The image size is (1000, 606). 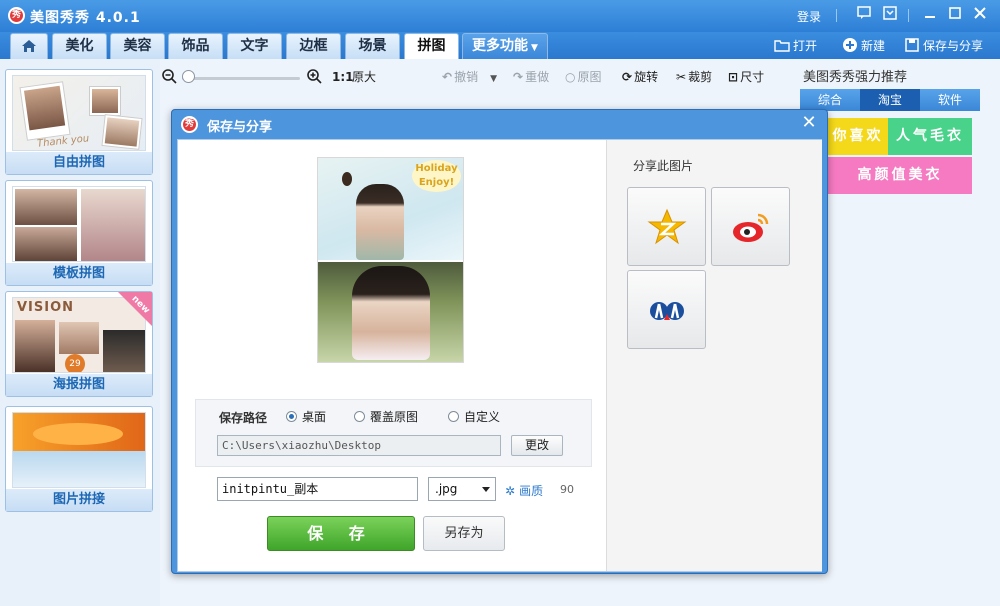 What do you see at coordinates (79, 385) in the screenshot?
I see `poster-collage-label: 海报拼图` at bounding box center [79, 385].